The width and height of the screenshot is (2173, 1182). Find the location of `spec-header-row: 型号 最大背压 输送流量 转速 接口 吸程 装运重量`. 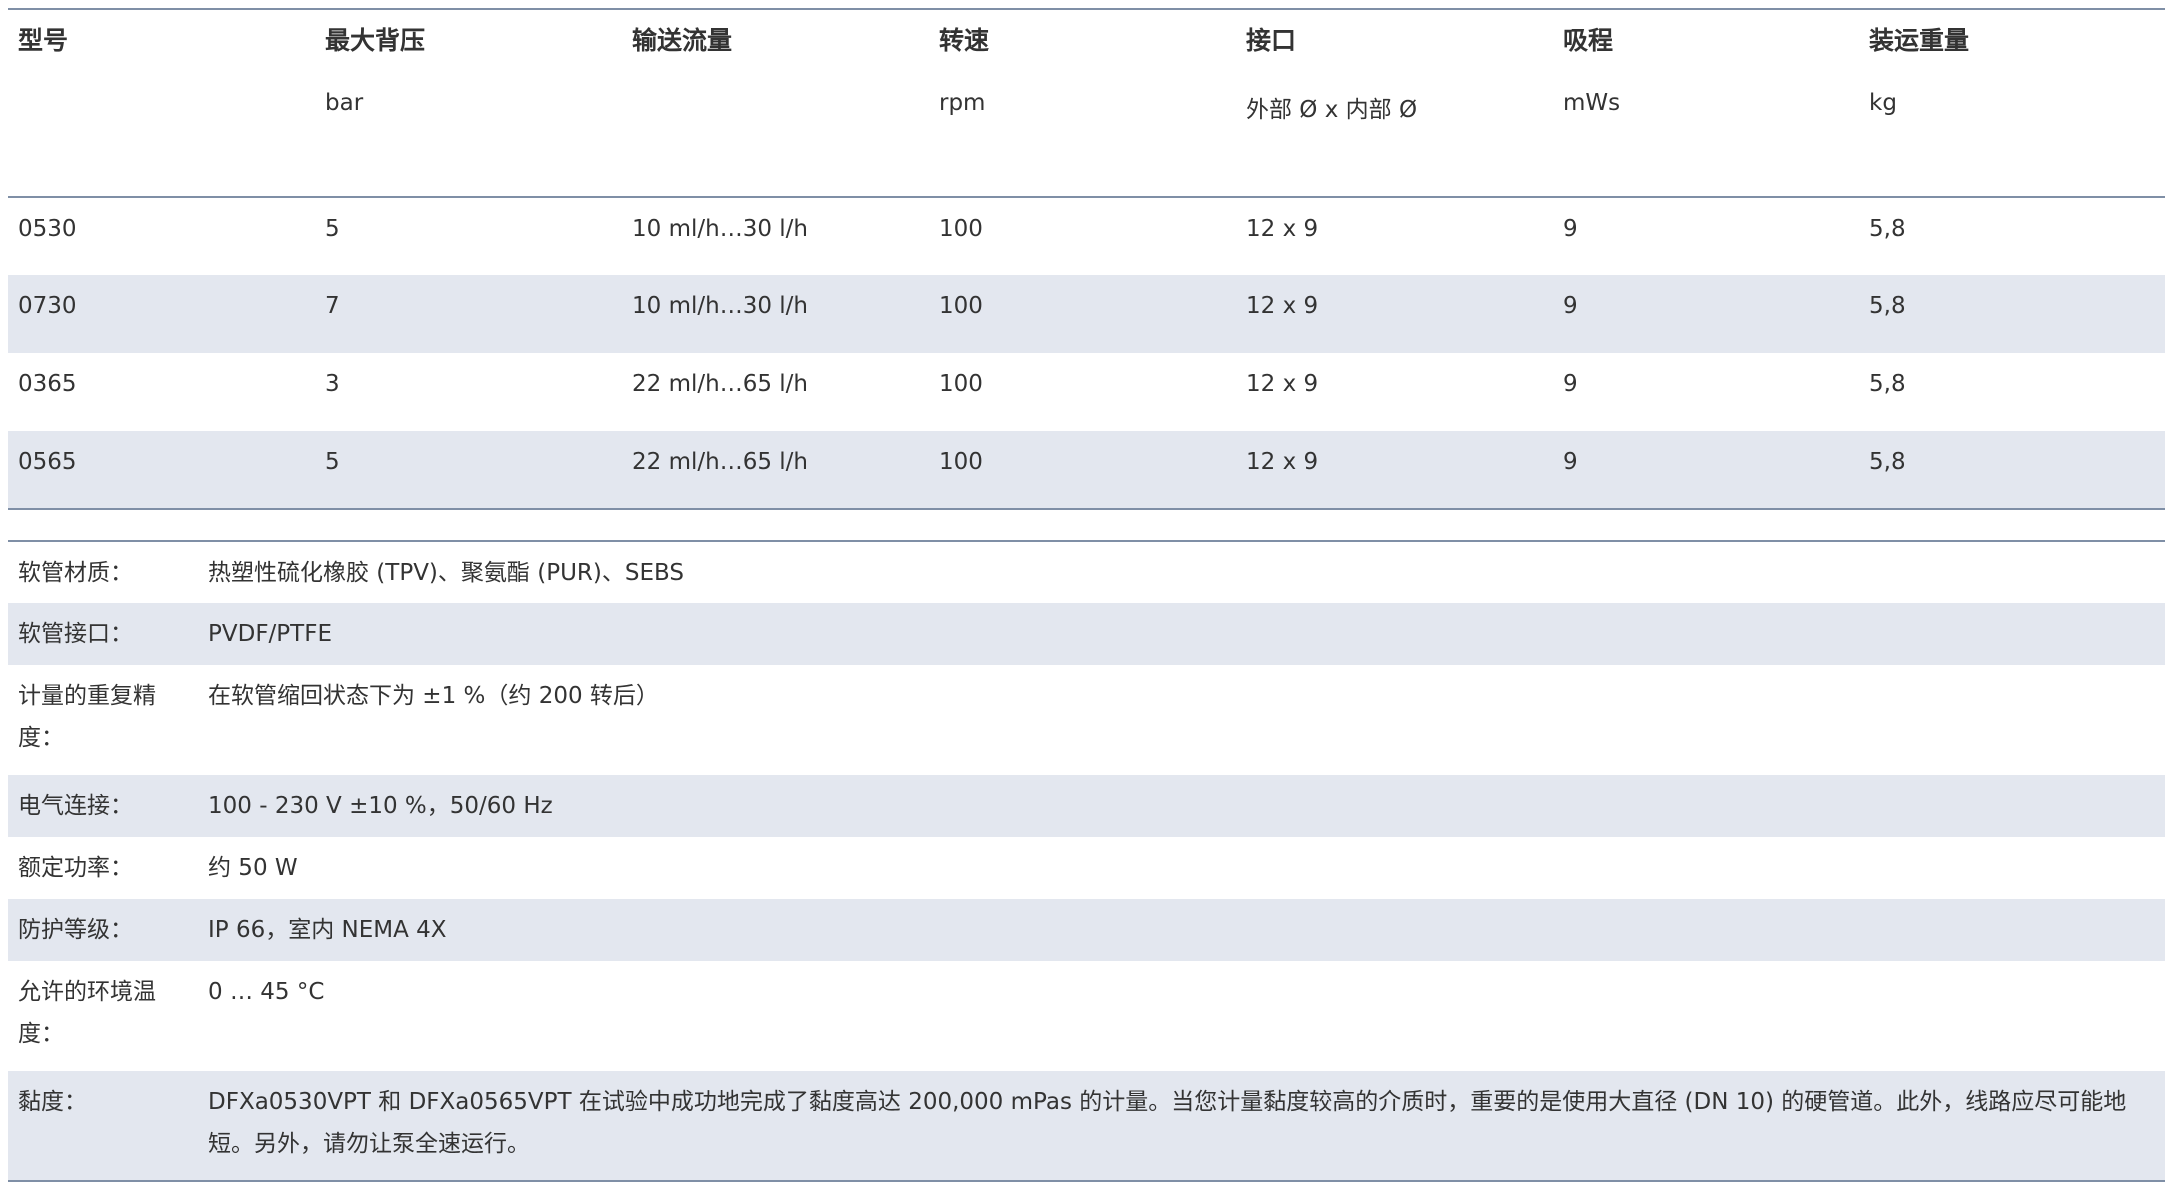

spec-header-row: 型号 最大背压 输送流量 转速 接口 吸程 装运重量 is located at coordinates (1086, 38).